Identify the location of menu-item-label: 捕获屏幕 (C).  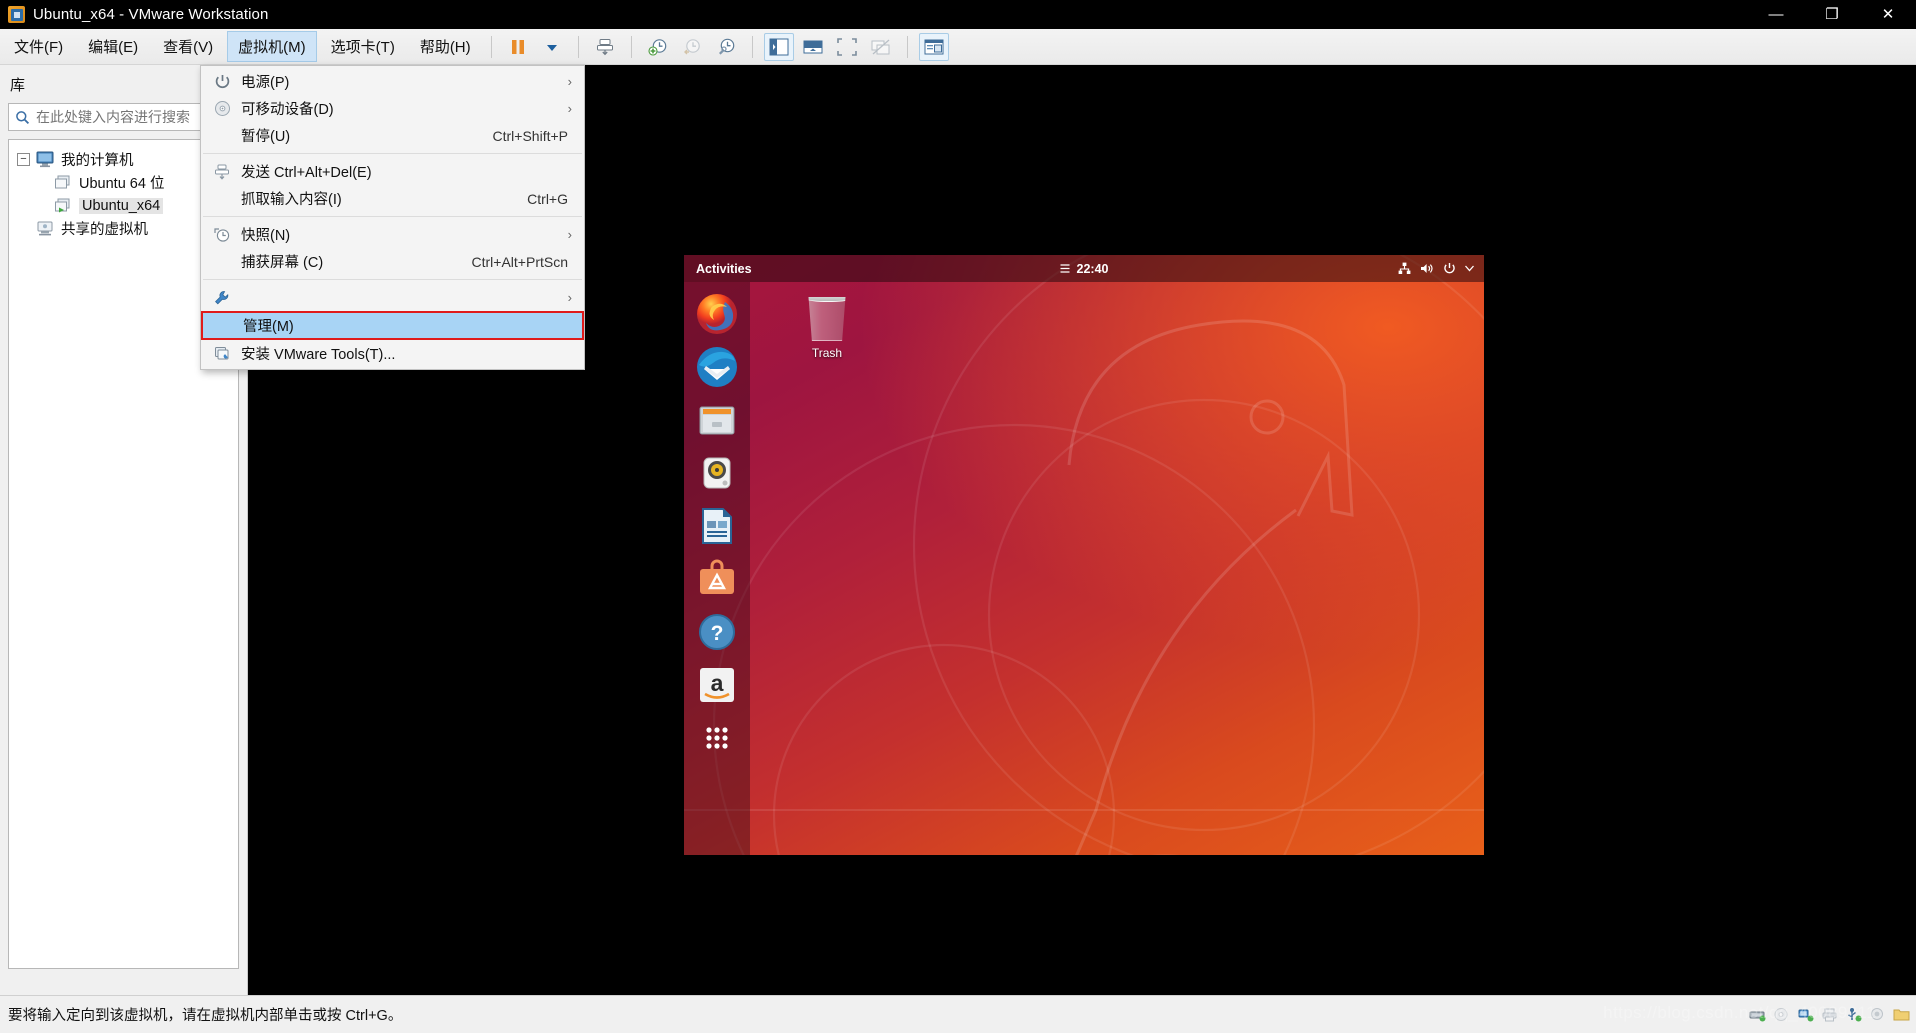
(282, 263).